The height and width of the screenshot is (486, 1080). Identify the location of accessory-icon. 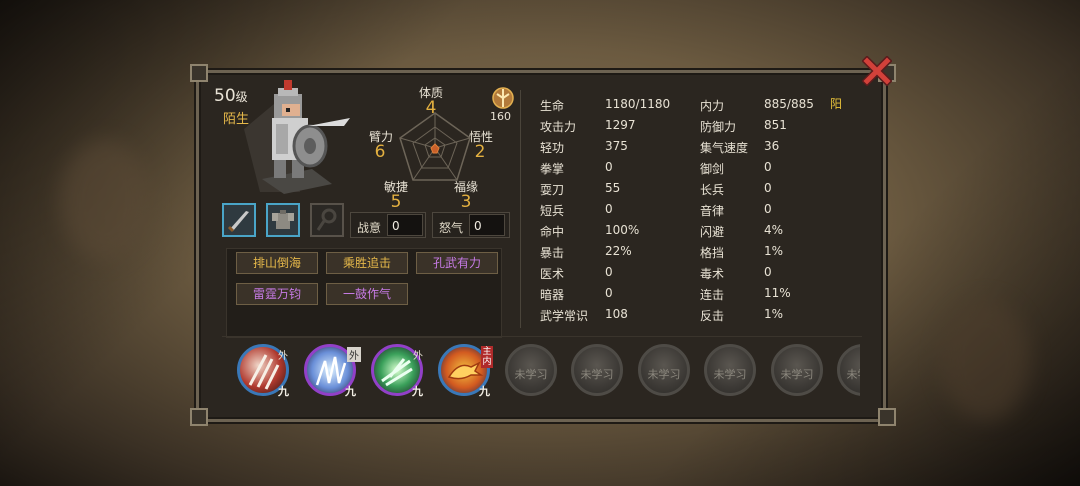
(326, 219).